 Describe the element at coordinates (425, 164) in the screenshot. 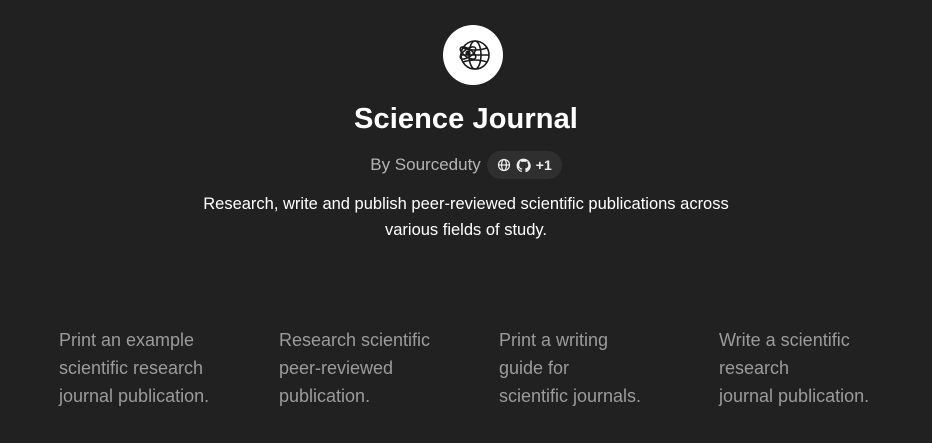

I see `author-name: By Sourceduty` at that location.